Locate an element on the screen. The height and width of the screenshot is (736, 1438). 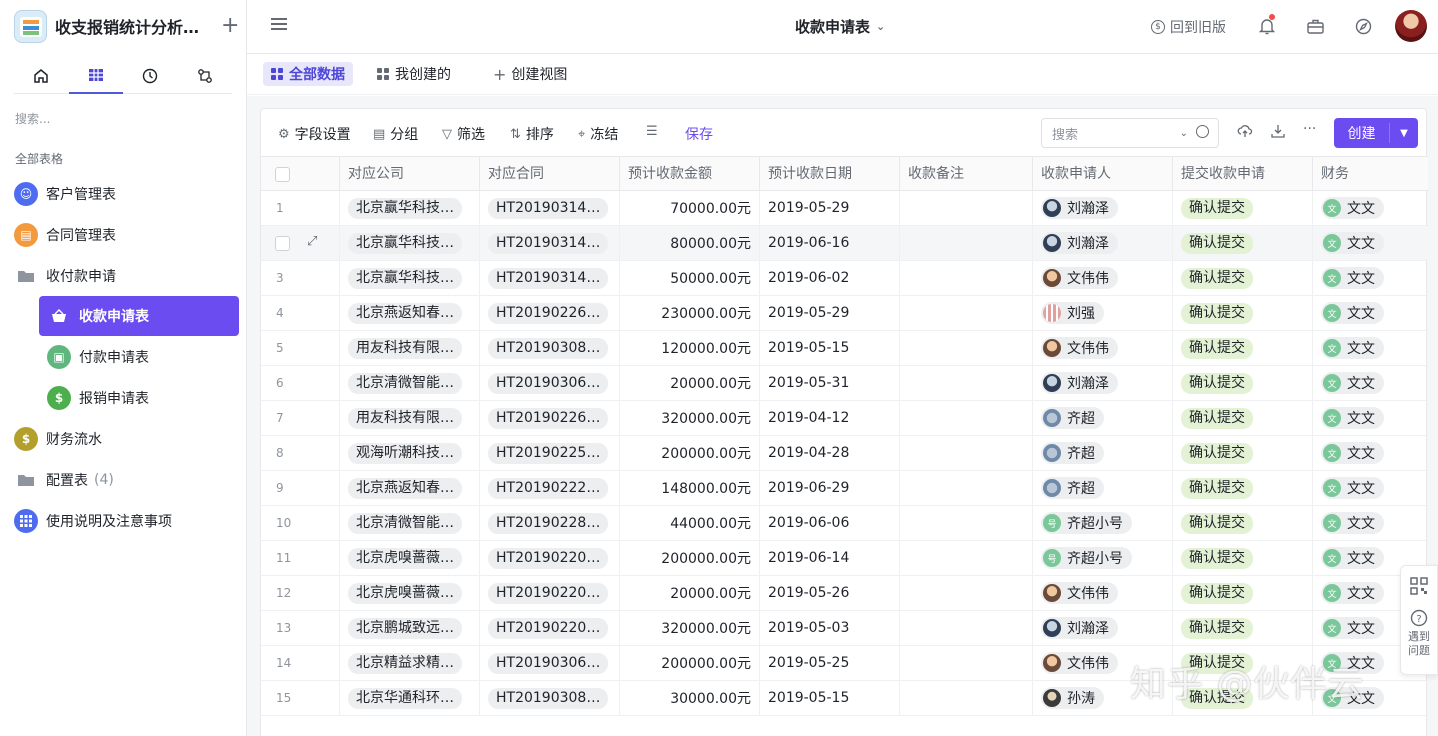
amount-cell: 120000.00元 is located at coordinates (689, 348).